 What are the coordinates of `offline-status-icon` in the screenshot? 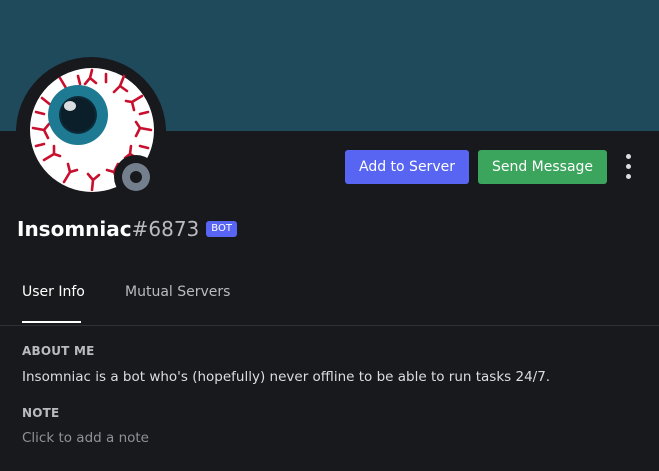 It's located at (136, 177).